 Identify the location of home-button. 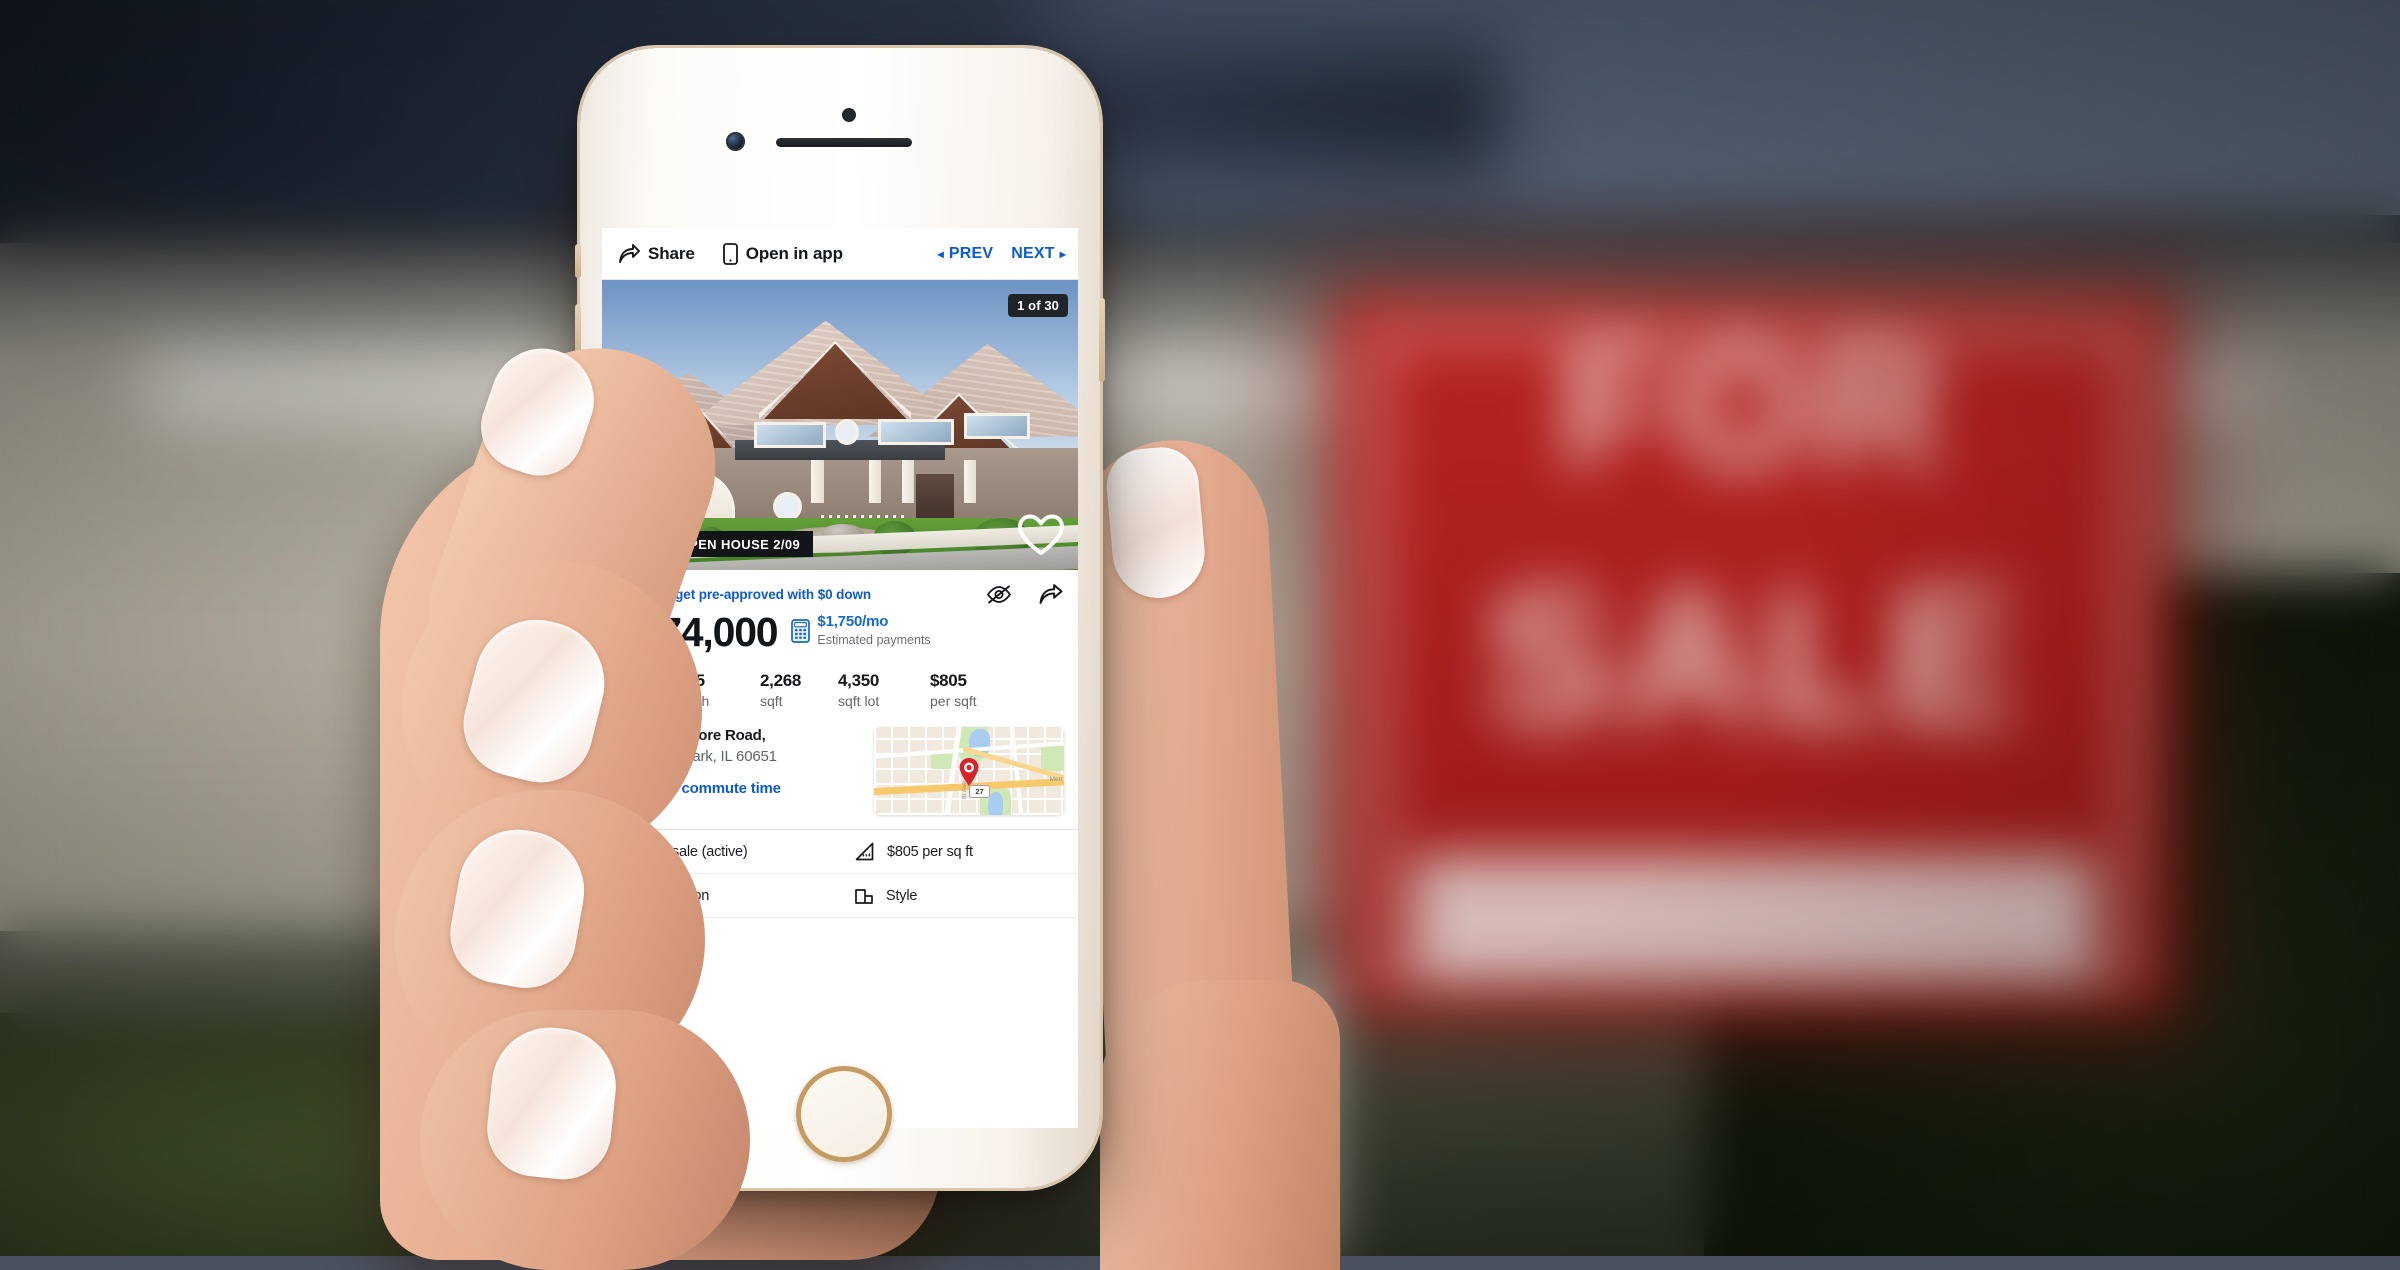
(844, 1114).